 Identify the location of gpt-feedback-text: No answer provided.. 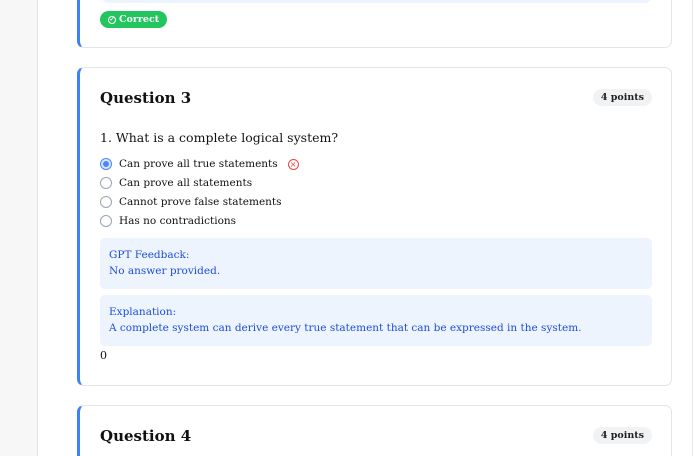
(165, 271).